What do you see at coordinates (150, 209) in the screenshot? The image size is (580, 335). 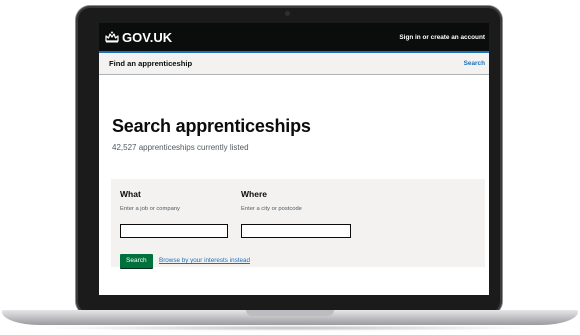 I see `what-hint: Enter a job or company` at bounding box center [150, 209].